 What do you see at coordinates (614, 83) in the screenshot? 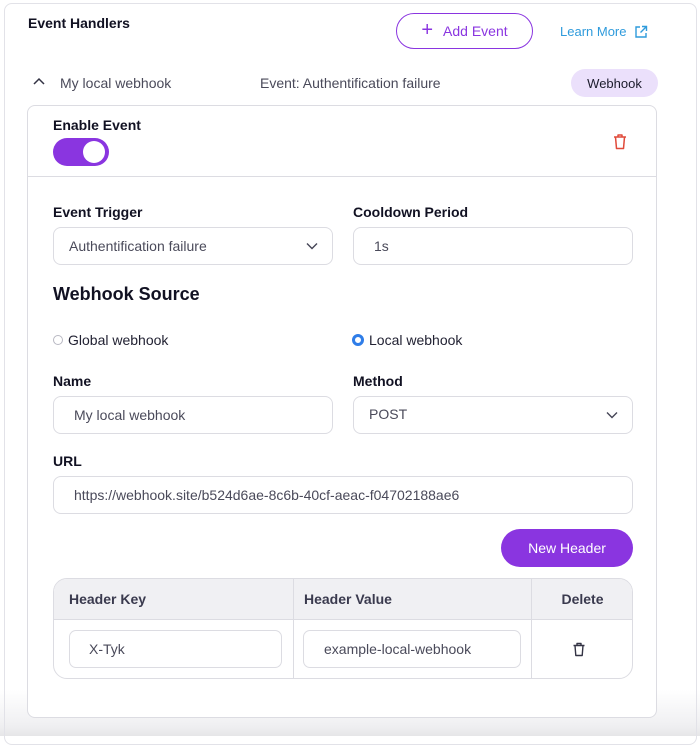
I see `type-badge: Webhook` at bounding box center [614, 83].